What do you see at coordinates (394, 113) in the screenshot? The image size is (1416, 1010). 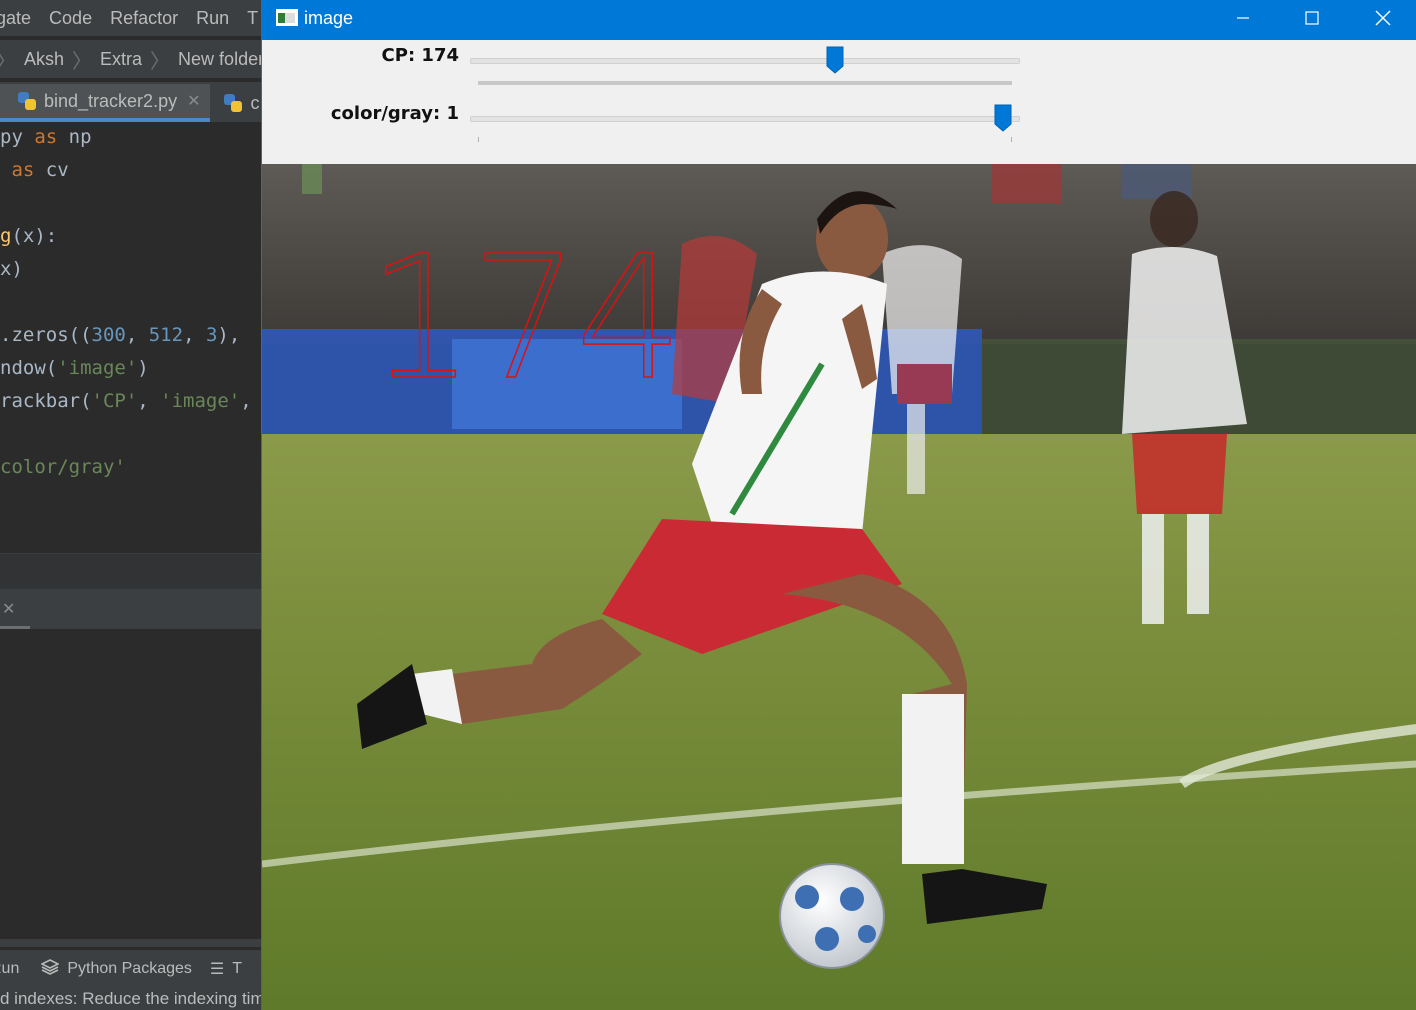 I see `trackbar-colorgray-label: color/gray: 1` at bounding box center [394, 113].